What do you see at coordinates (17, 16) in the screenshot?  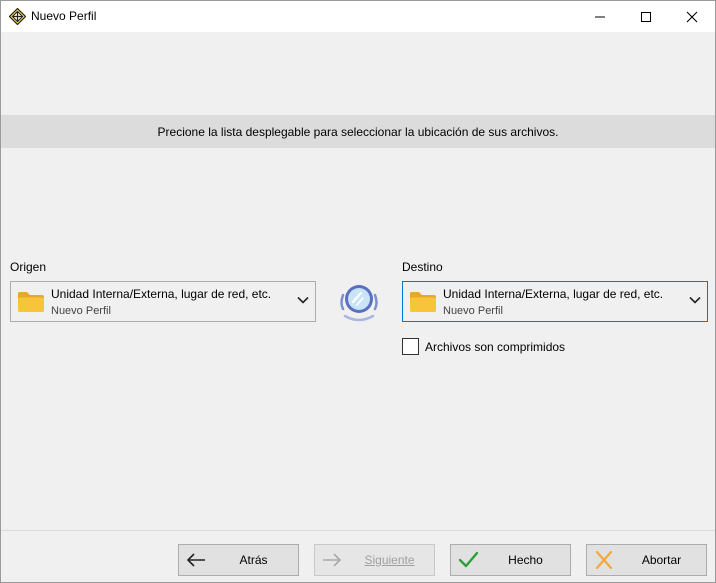 I see `app-logo-icon` at bounding box center [17, 16].